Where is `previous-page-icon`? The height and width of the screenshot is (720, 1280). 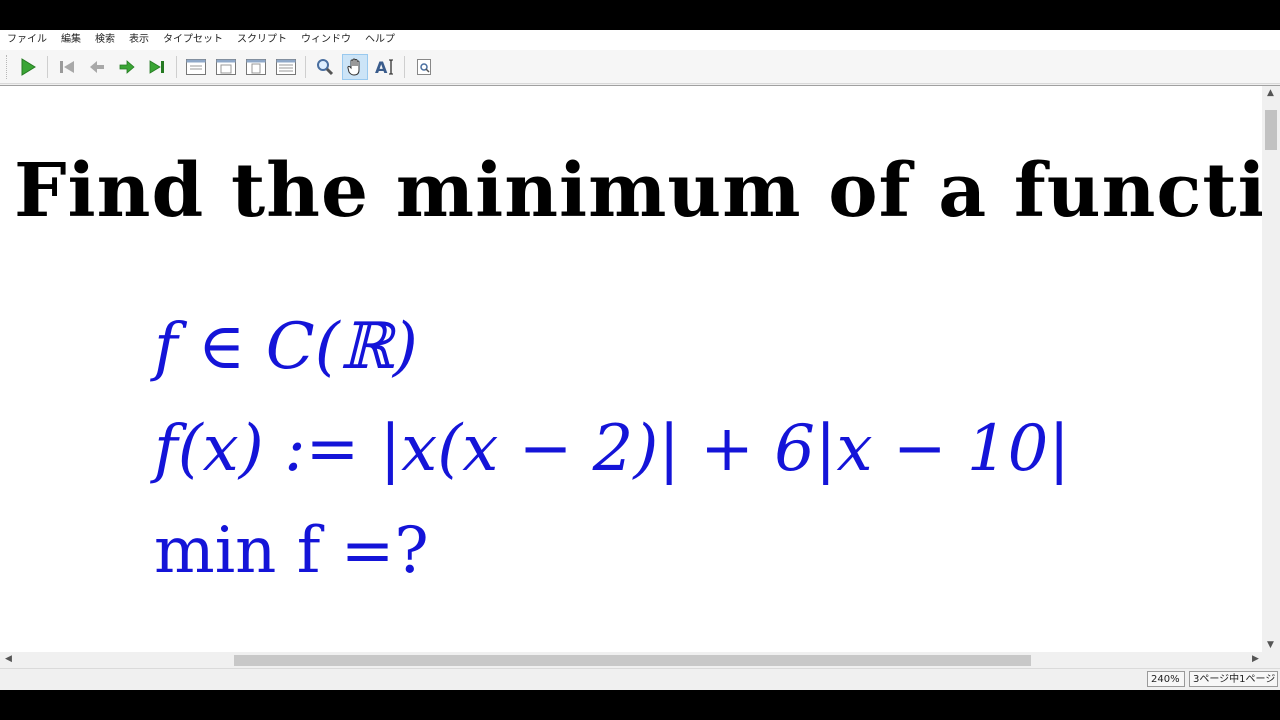
previous-page-icon is located at coordinates (97, 66).